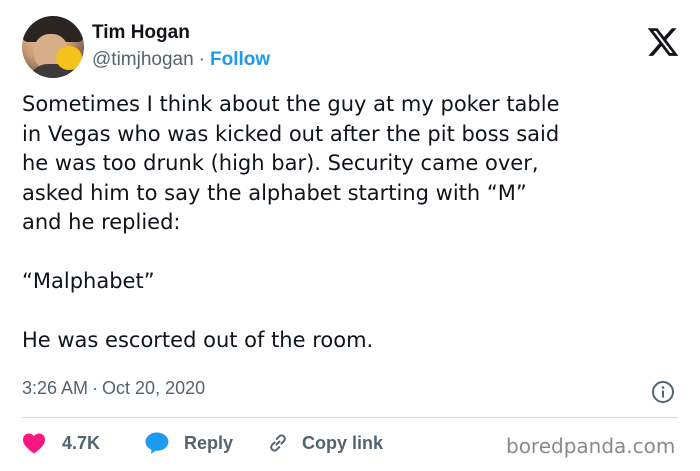 The height and width of the screenshot is (471, 700). I want to click on tweet-timestamp: 3:26 AM · Oct 20, 2020, so click(113, 388).